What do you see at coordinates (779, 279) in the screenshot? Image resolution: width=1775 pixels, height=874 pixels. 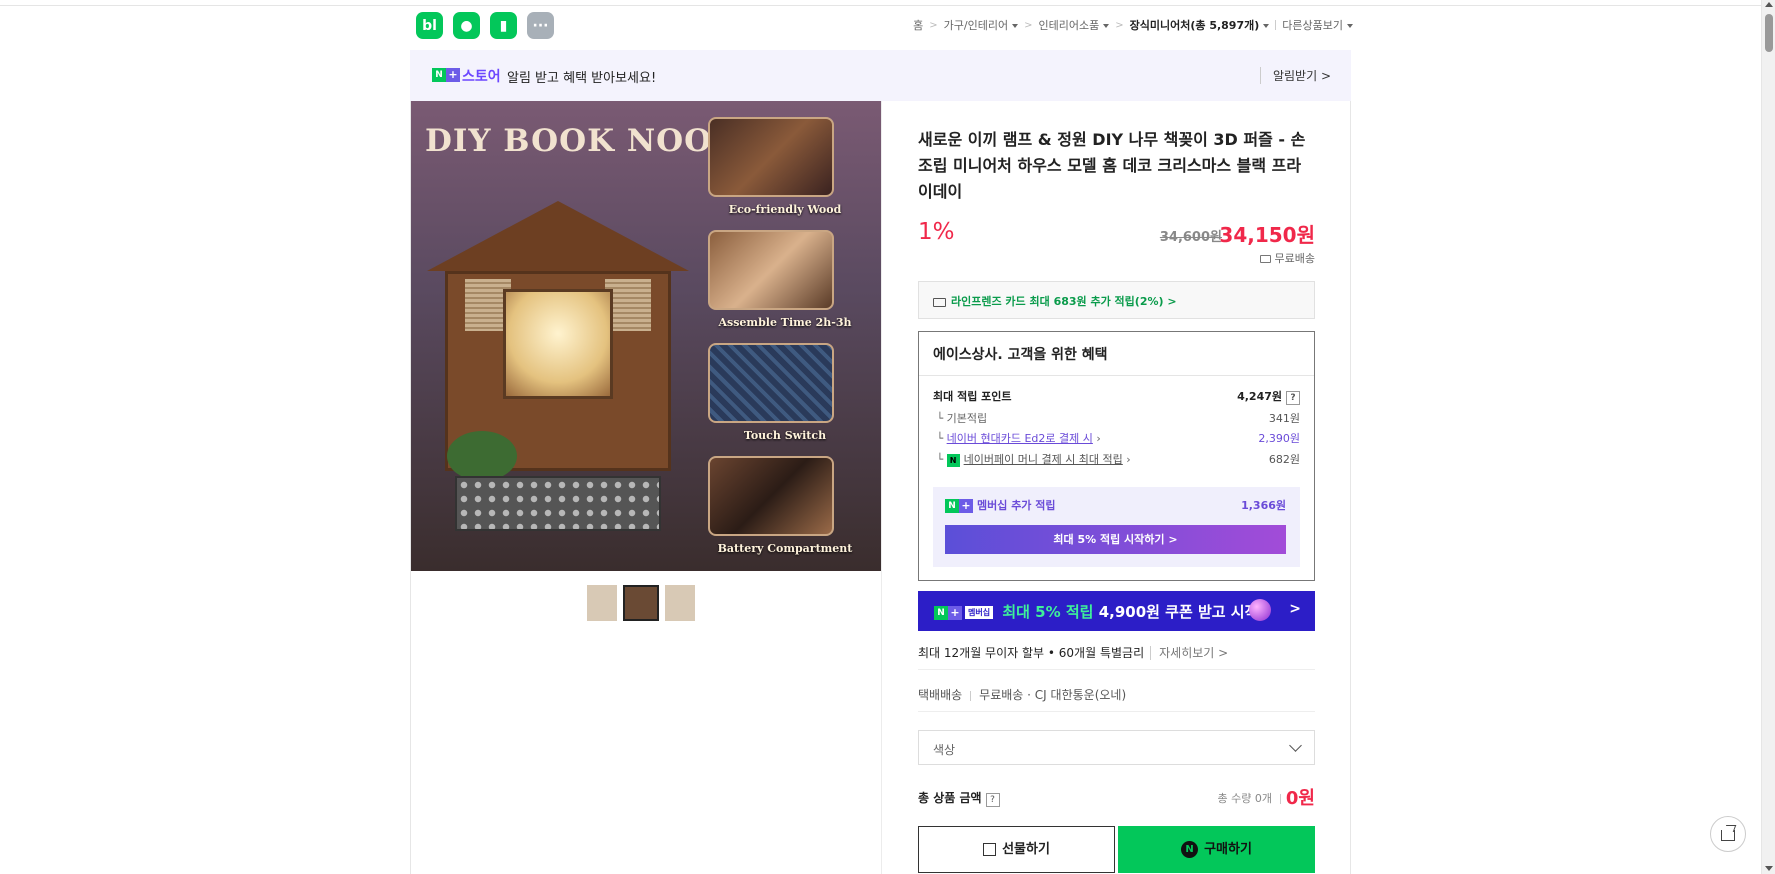 I see `feature-tile: Assemble Time 2h-3h` at bounding box center [779, 279].